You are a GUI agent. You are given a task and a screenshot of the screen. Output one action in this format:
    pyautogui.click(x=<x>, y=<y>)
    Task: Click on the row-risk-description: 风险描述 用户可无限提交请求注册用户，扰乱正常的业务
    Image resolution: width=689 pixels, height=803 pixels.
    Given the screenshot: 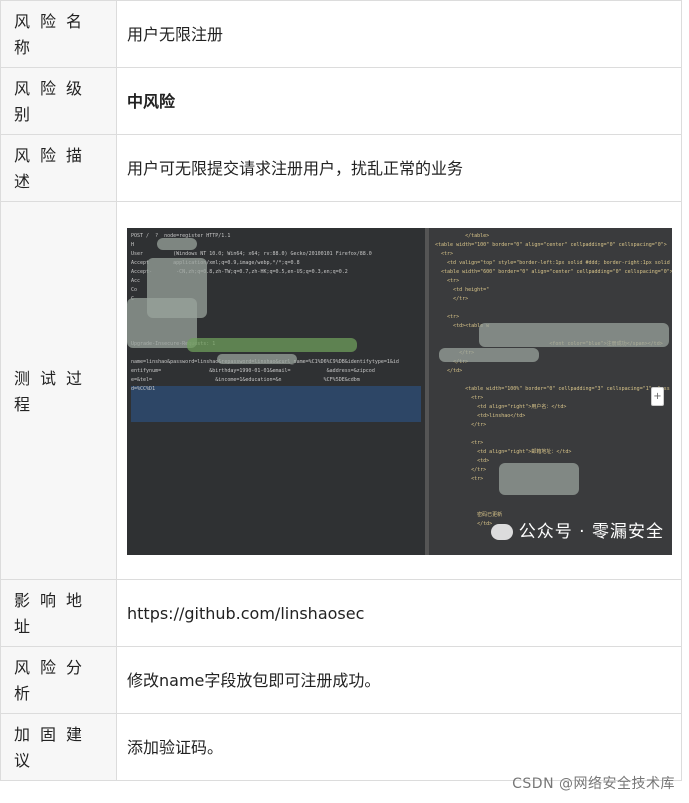 What is the action you would take?
    pyautogui.click(x=341, y=168)
    